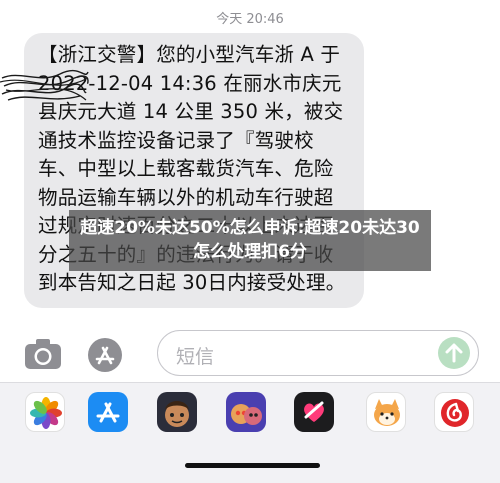 The height and width of the screenshot is (483, 500). Describe the element at coordinates (250, 240) in the screenshot. I see `caption-overlay: 超速20%未达50%怎么申诉:超速20未达30怎么处理扣6分` at that location.